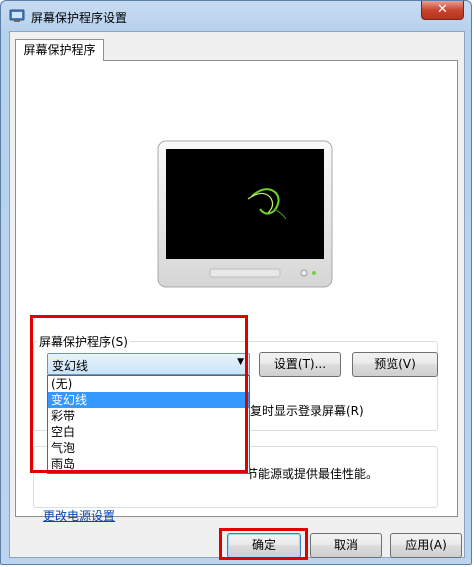 Image resolution: width=474 pixels, height=567 pixels. What do you see at coordinates (83, 341) in the screenshot?
I see `screensaver-group-label: 屏幕保护程序(S)` at bounding box center [83, 341].